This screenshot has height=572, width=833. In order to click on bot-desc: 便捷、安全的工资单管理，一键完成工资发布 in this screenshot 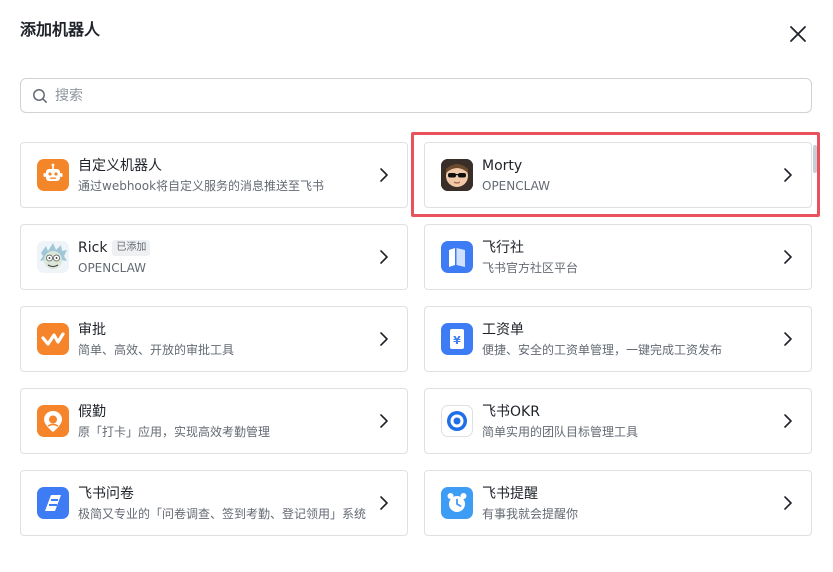, I will do `click(602, 350)`.